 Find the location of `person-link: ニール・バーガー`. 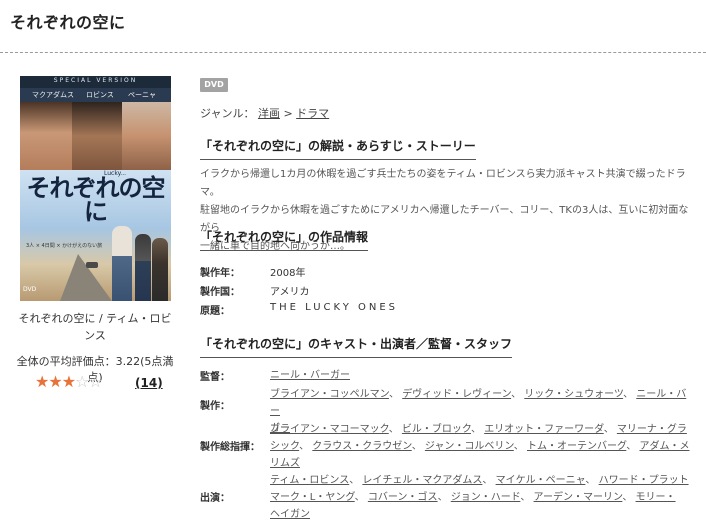

person-link: ニール・バーガー is located at coordinates (310, 375).